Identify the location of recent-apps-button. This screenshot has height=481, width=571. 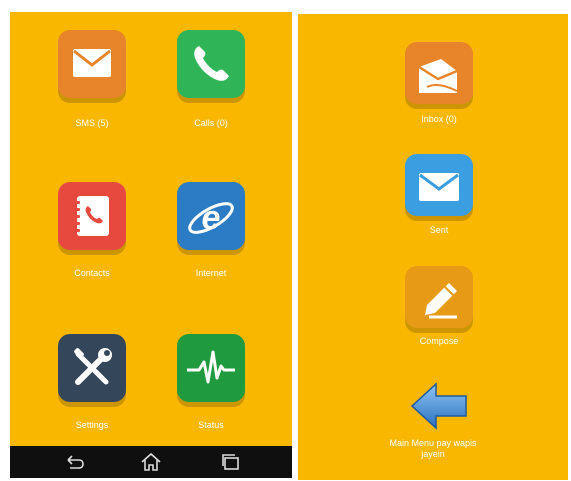
(231, 462).